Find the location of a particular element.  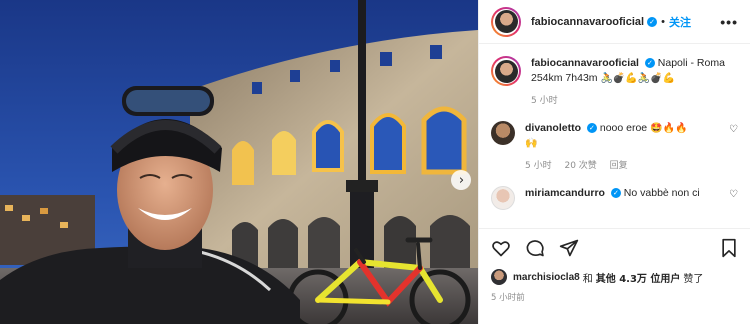

likes-summary: marchisiocla8 和 其他 4.3万 位用户 赞了 is located at coordinates (614, 277).